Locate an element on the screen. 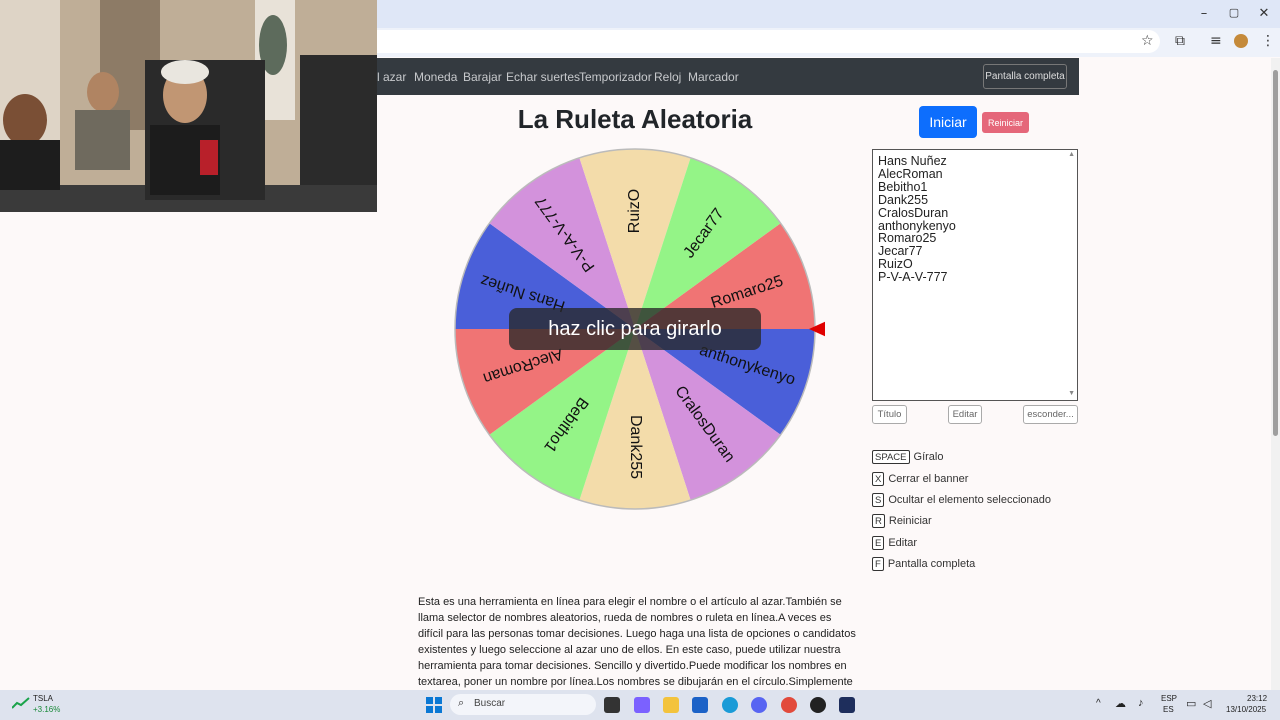  close-window-button: ✕ is located at coordinates (1264, 13).